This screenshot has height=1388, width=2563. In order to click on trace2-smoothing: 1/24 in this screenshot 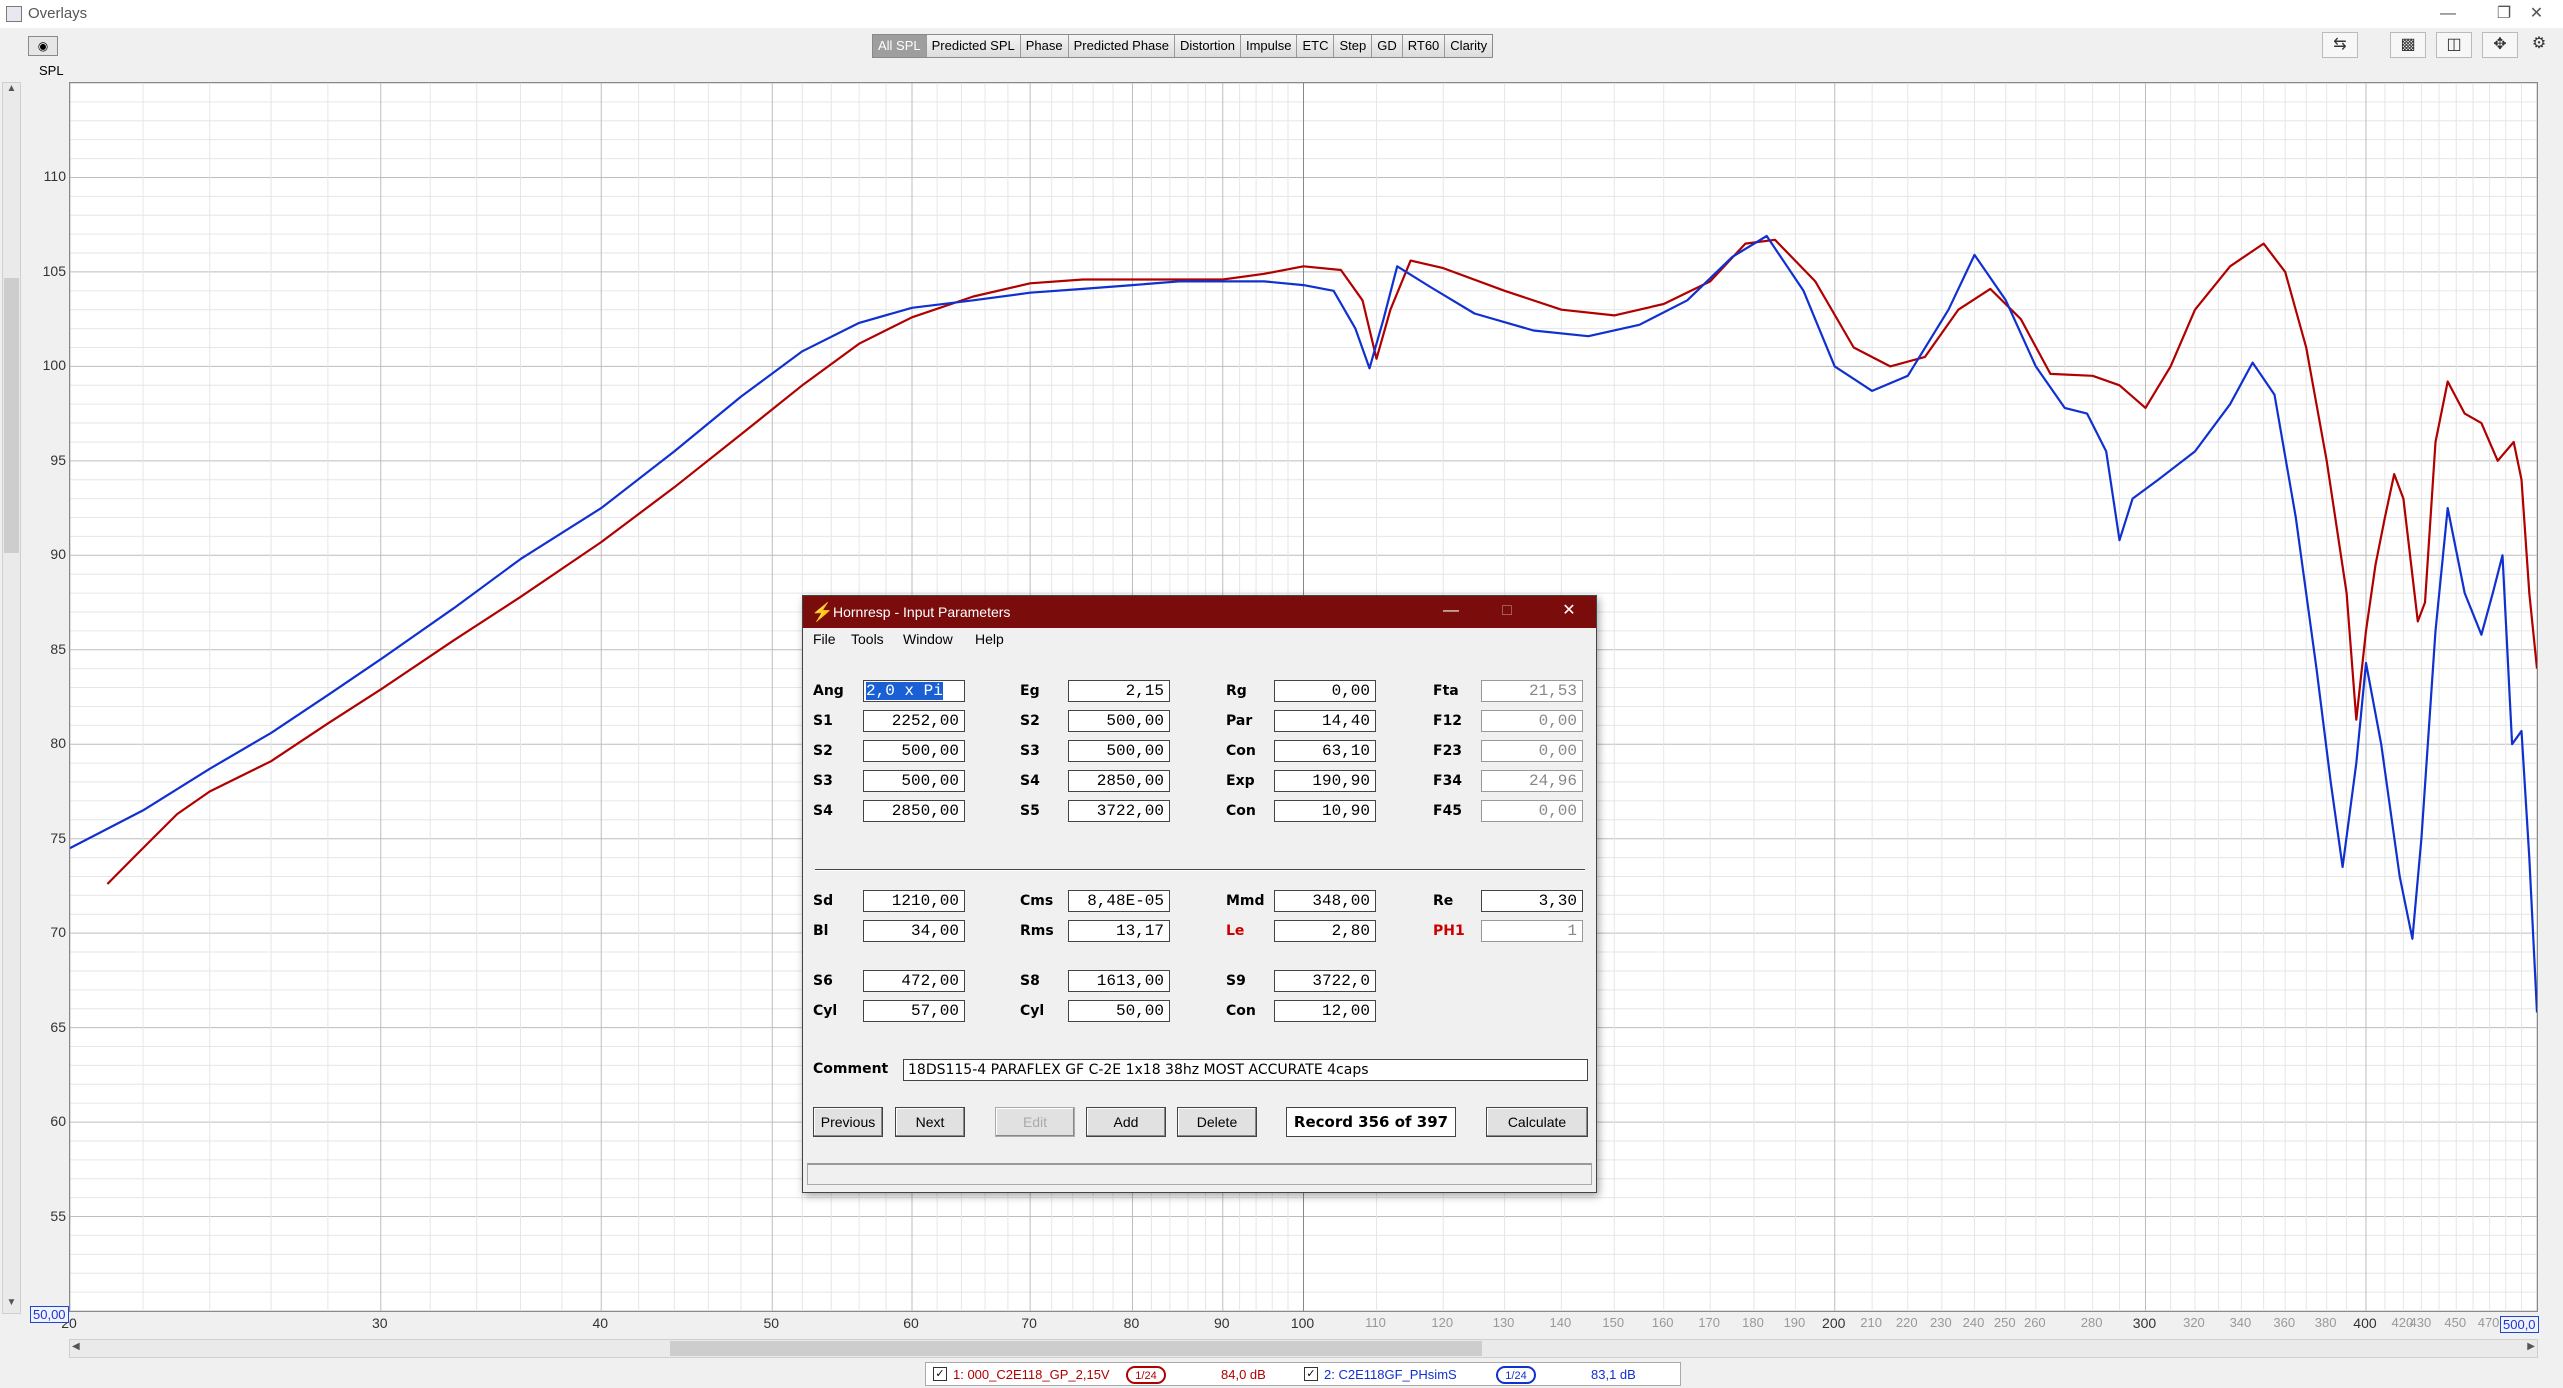, I will do `click(1516, 1375)`.